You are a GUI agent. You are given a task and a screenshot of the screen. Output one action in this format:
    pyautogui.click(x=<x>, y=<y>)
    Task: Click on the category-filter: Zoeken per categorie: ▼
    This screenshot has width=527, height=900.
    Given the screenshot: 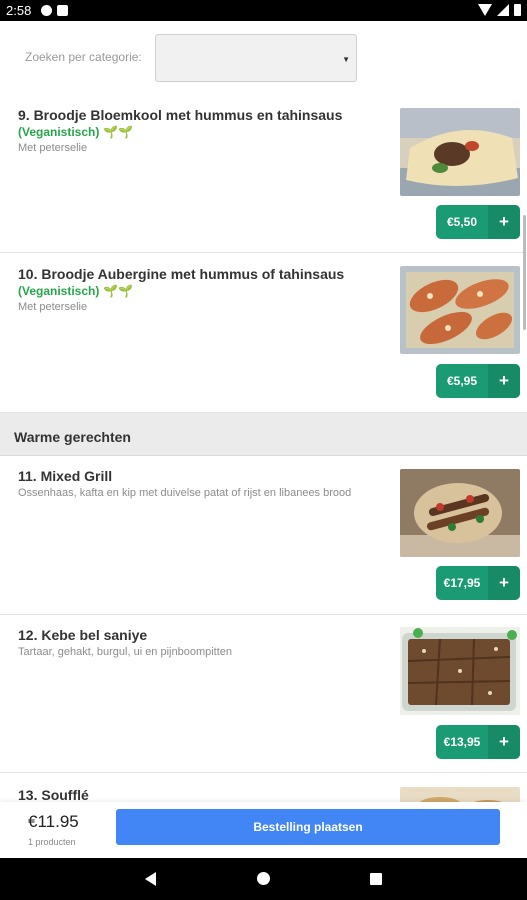 What is the action you would take?
    pyautogui.click(x=263, y=58)
    